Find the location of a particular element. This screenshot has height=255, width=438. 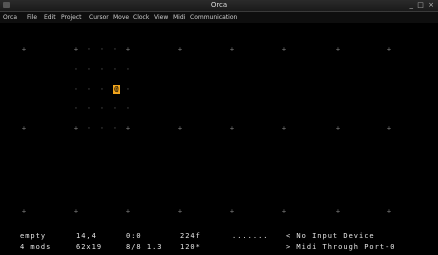

status-grid-ratio: 8/8 1.3 is located at coordinates (144, 247).